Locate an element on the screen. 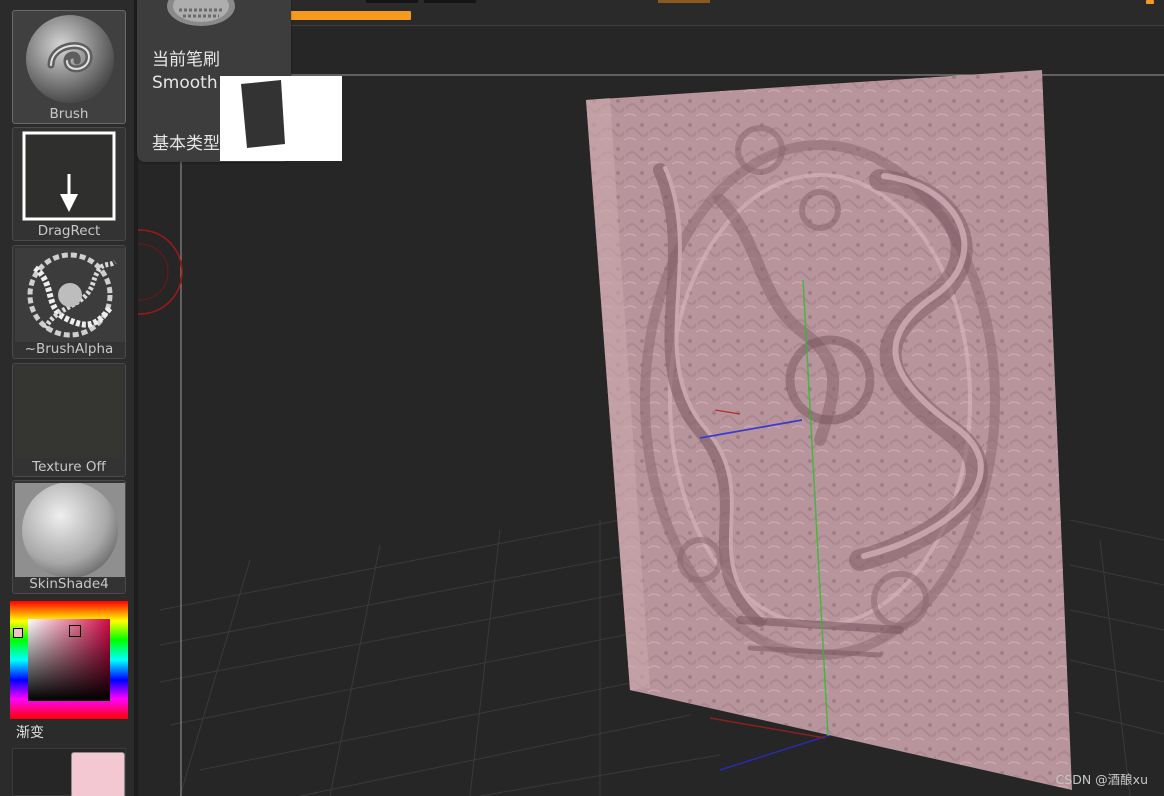  material-slot: SkinShade4 is located at coordinates (69, 537).